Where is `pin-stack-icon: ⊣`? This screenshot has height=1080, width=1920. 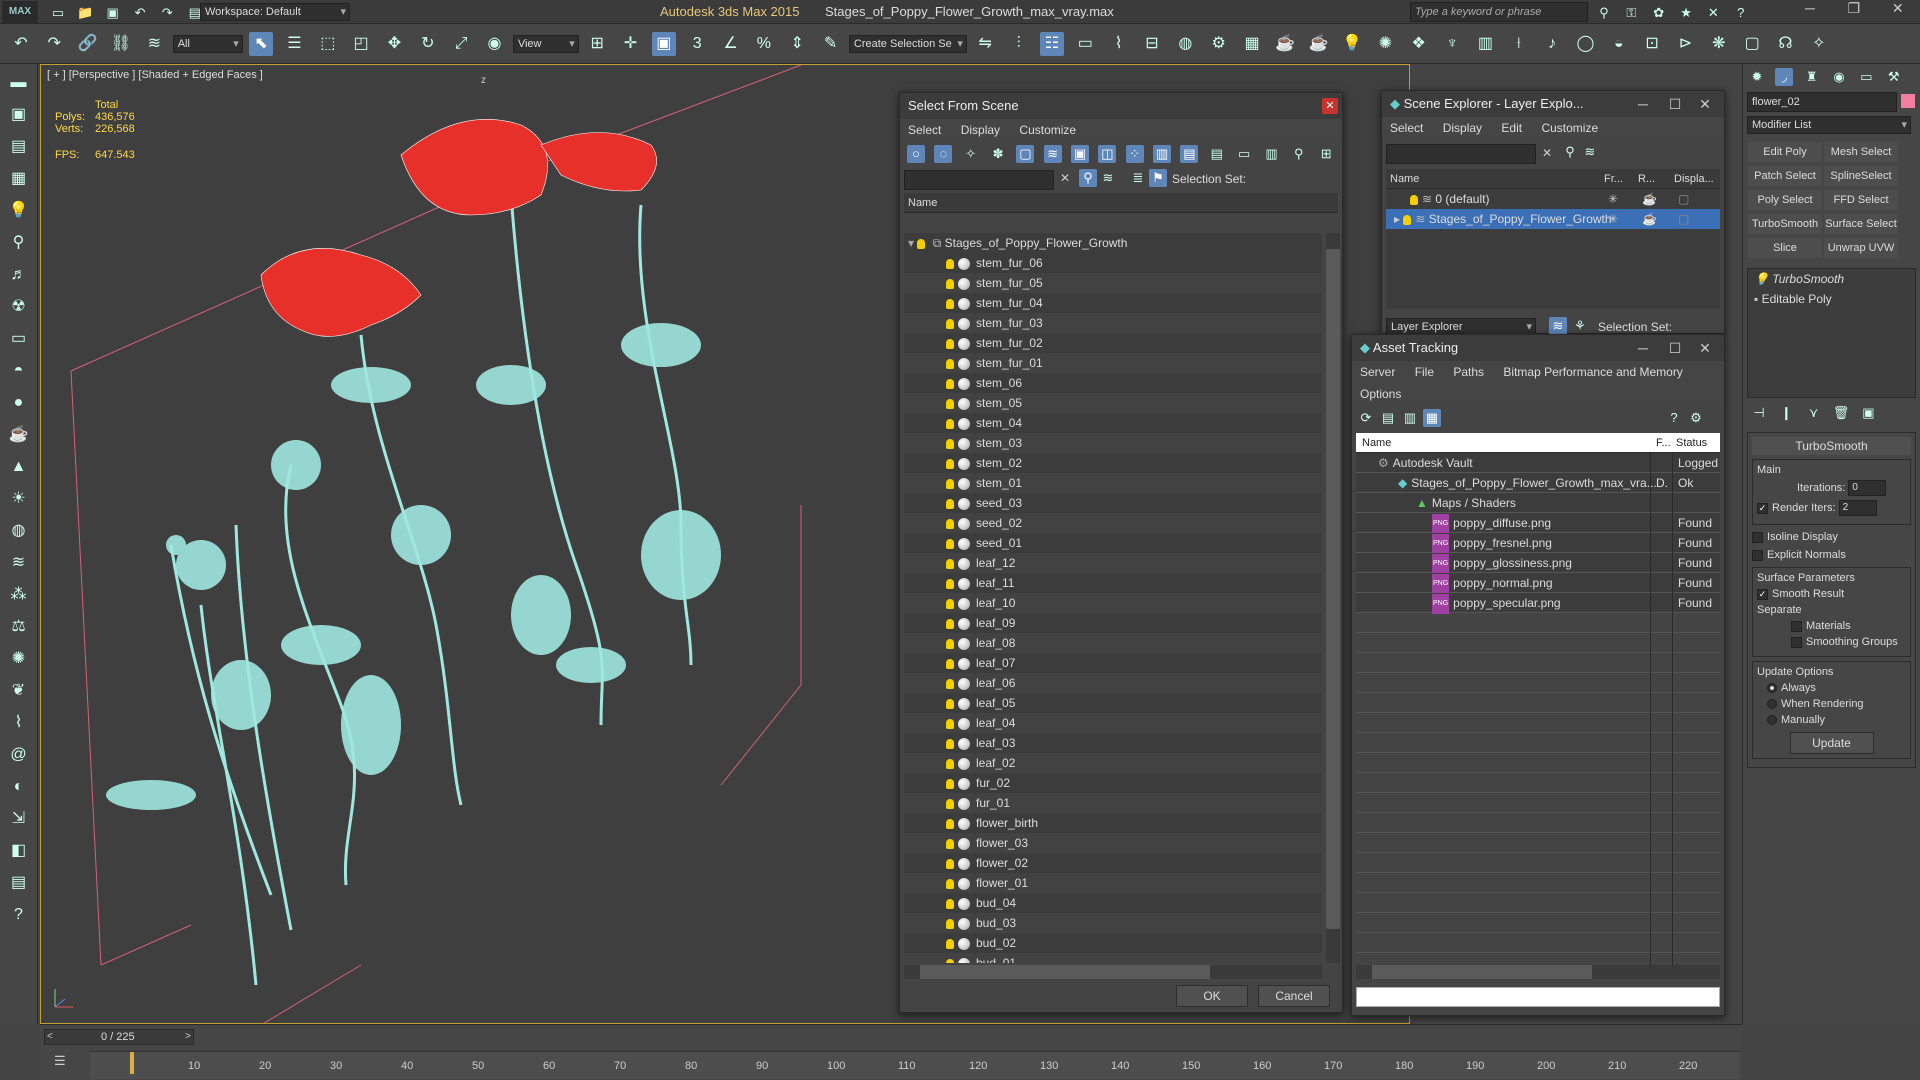
pin-stack-icon: ⊣ is located at coordinates (1759, 413).